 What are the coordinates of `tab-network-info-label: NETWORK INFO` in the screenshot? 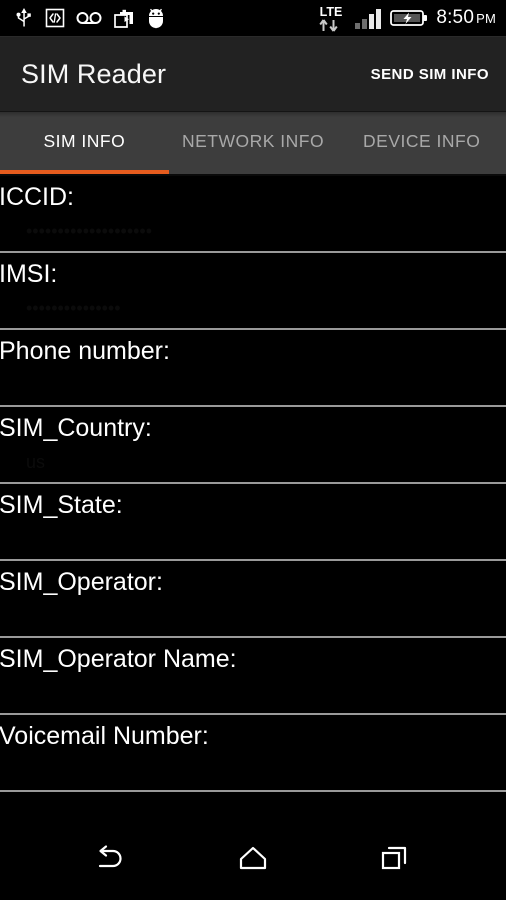 It's located at (253, 140).